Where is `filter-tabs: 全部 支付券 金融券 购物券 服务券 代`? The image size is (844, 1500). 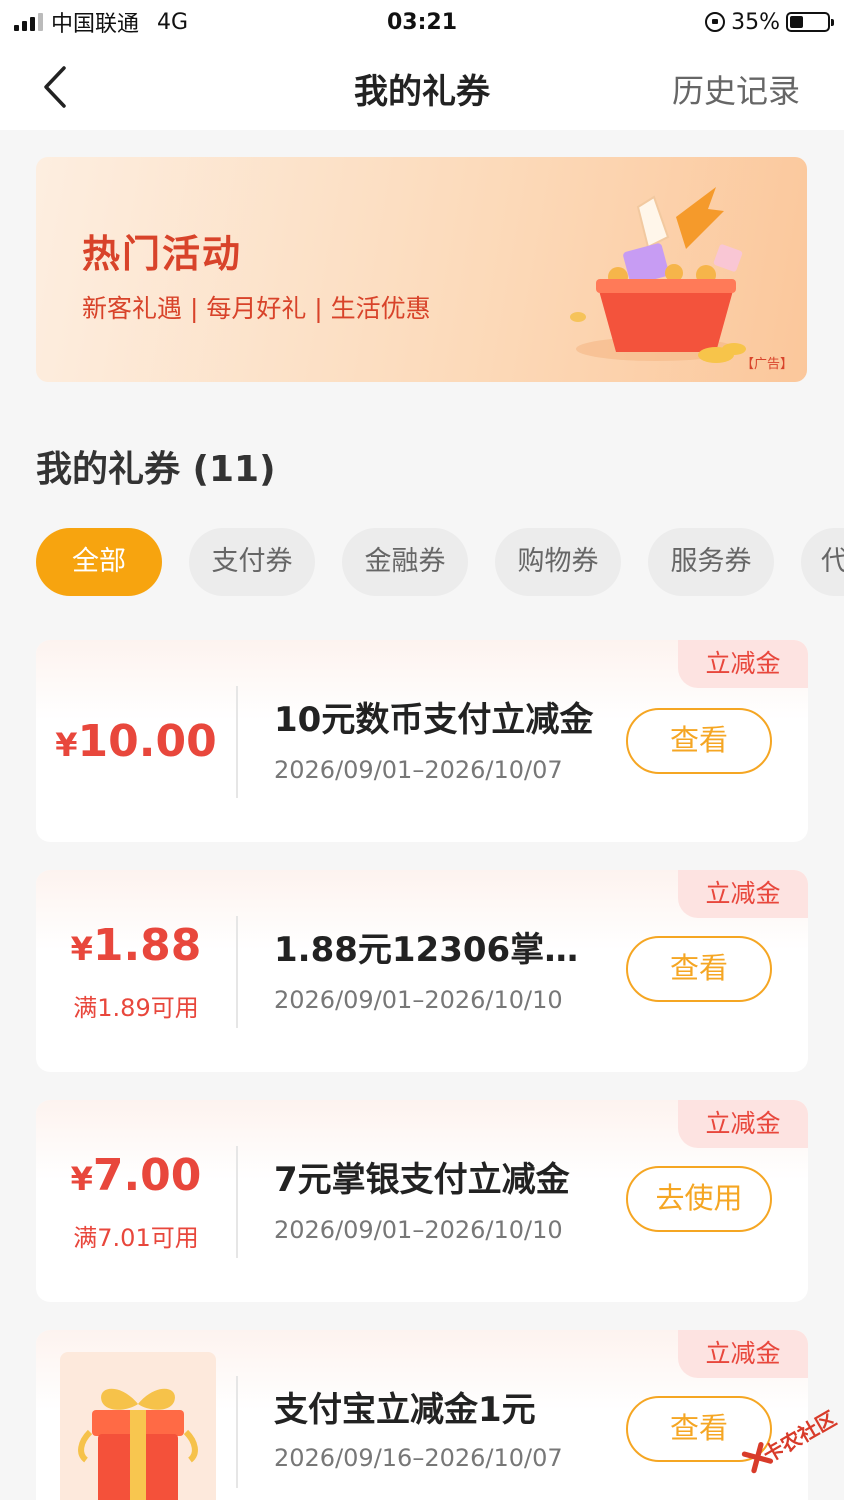
filter-tabs: 全部 支付券 金融券 购物券 服务券 代 is located at coordinates (440, 562).